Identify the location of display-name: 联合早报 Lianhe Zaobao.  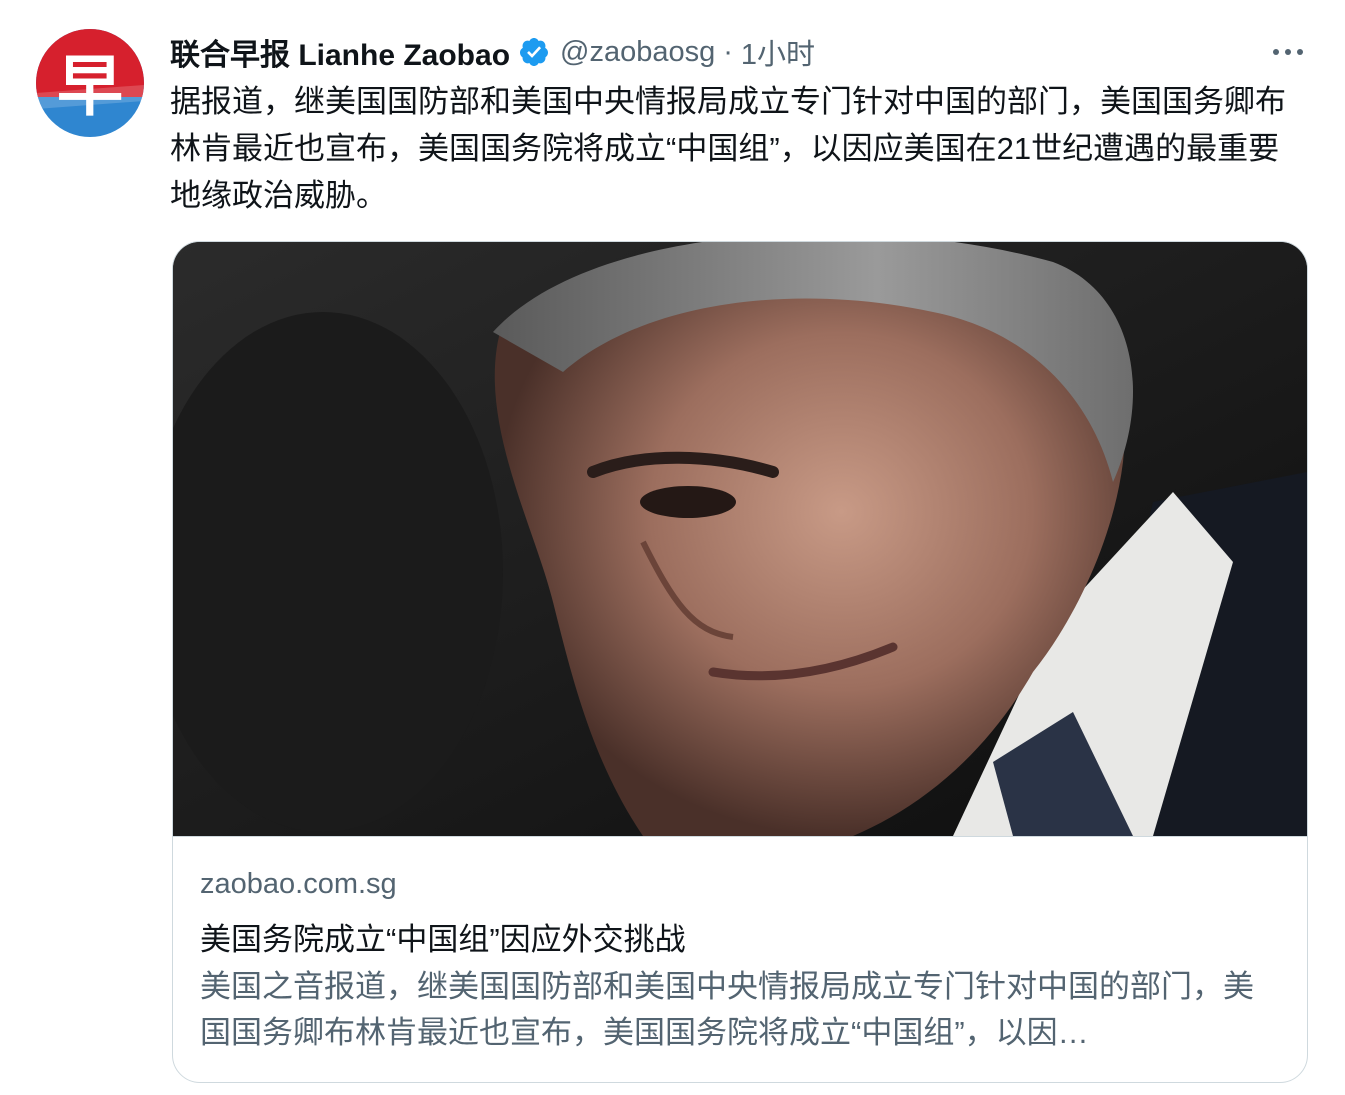
(340, 52).